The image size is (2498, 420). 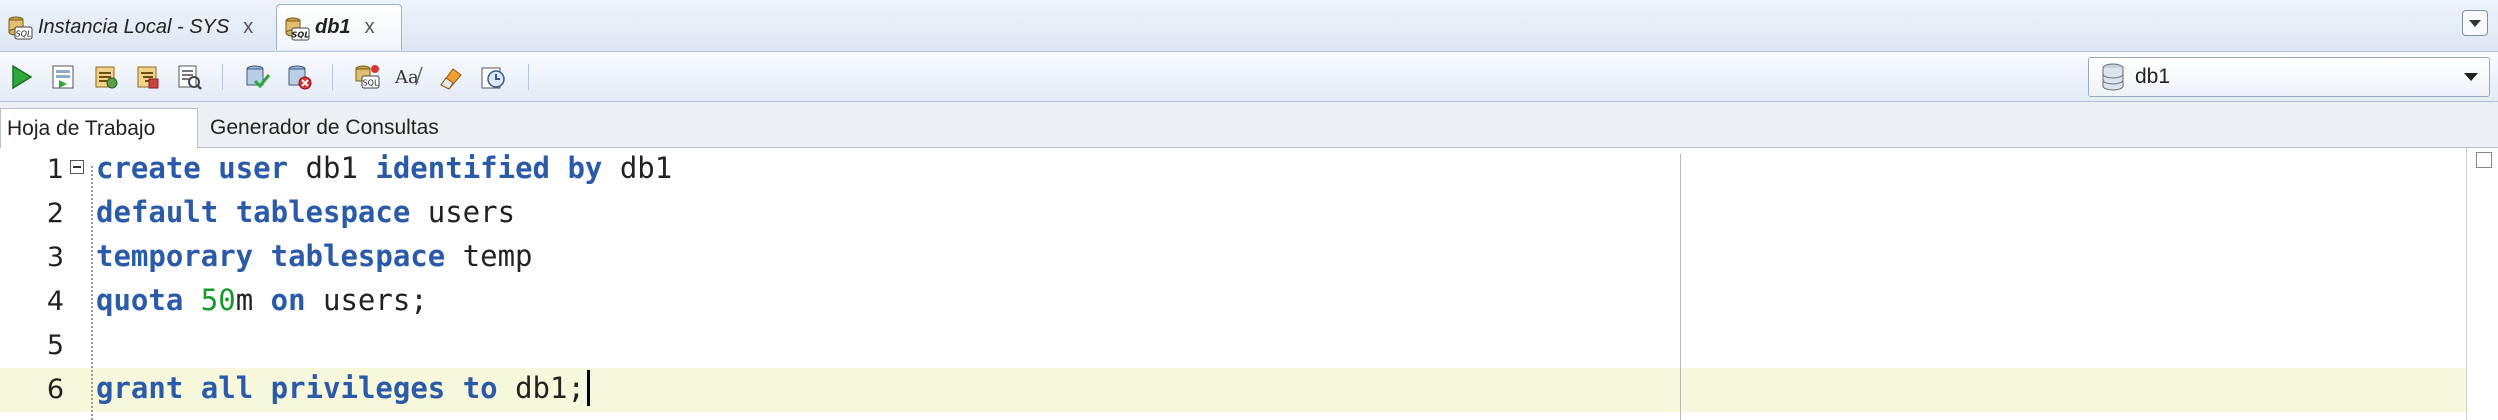 I want to click on sql-keyword: create, so click(x=148, y=168).